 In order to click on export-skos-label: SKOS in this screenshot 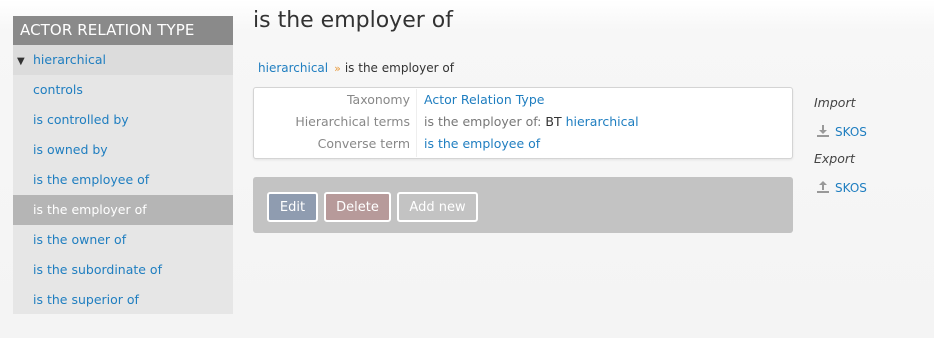, I will do `click(851, 188)`.